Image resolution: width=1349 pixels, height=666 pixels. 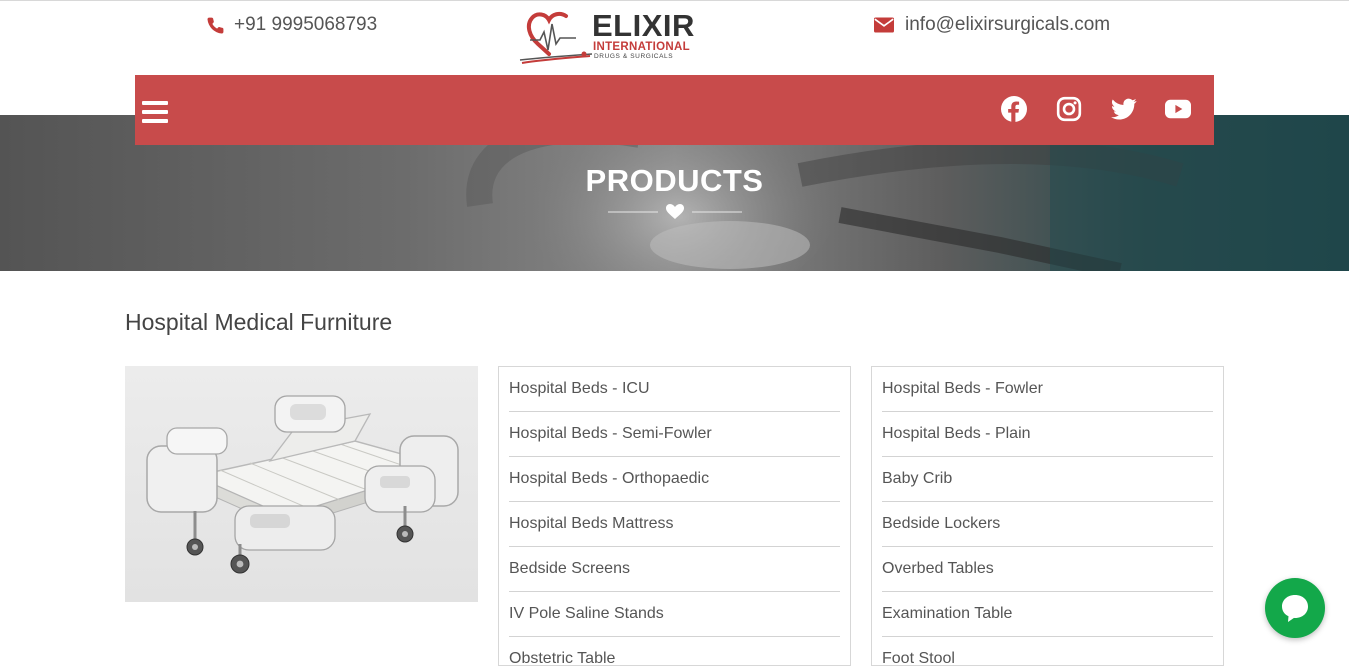 I want to click on list-item: Examination Table, so click(x=1047, y=614).